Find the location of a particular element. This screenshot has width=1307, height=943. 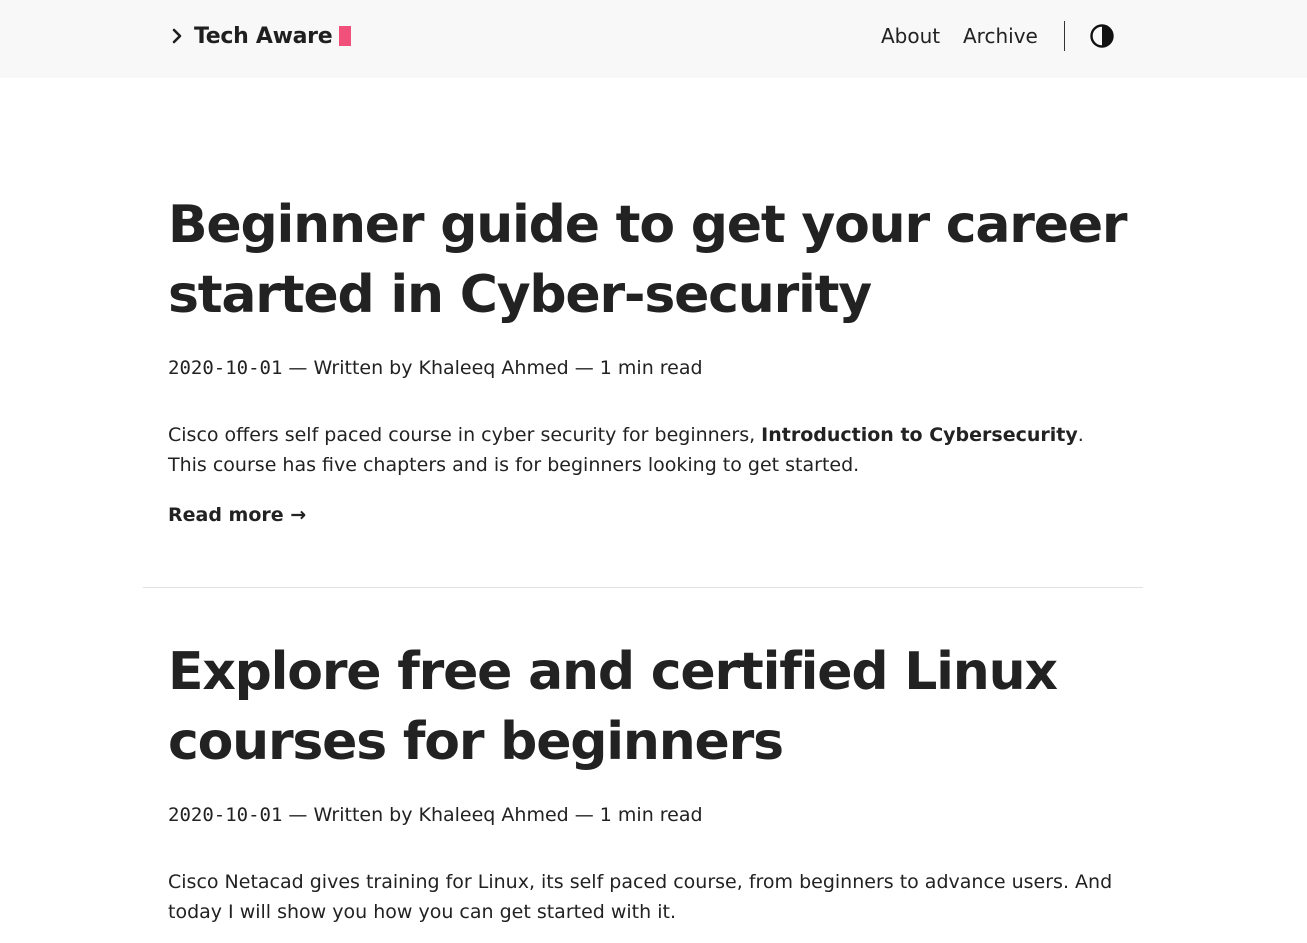

read-more-link: Read more → is located at coordinates (237, 515).